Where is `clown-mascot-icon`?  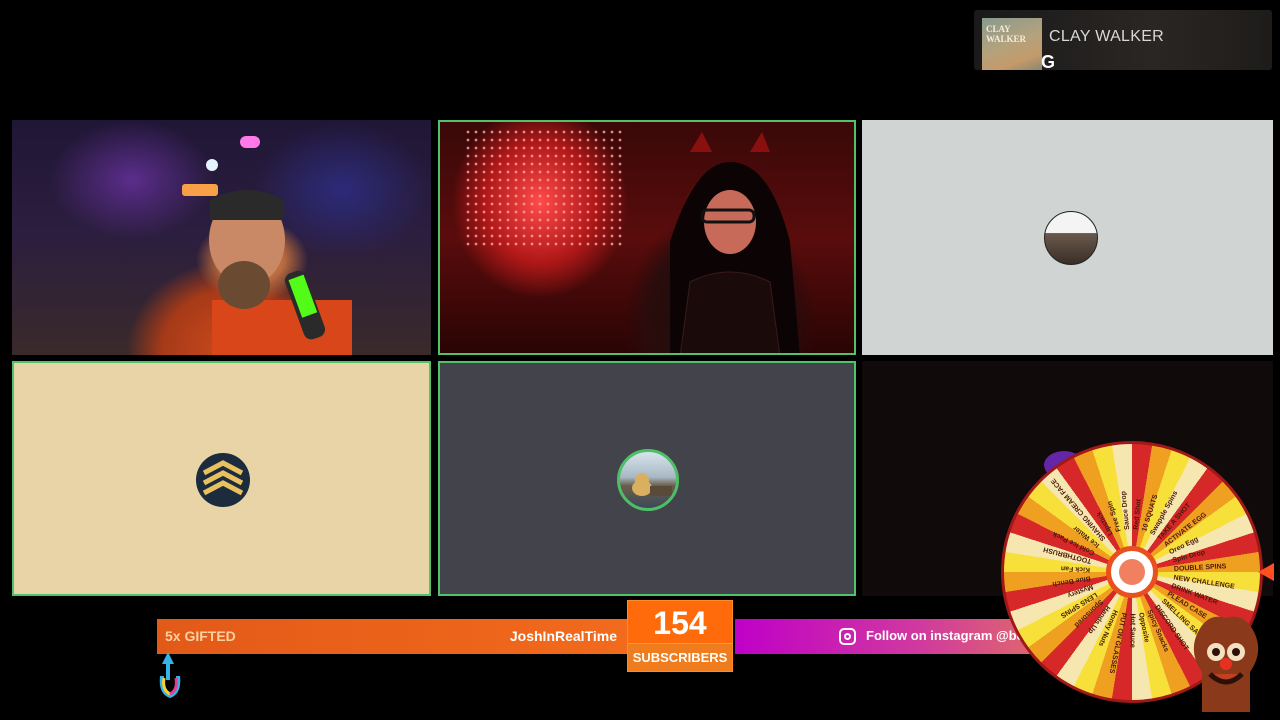
clown-mascot-icon is located at coordinates (1226, 664).